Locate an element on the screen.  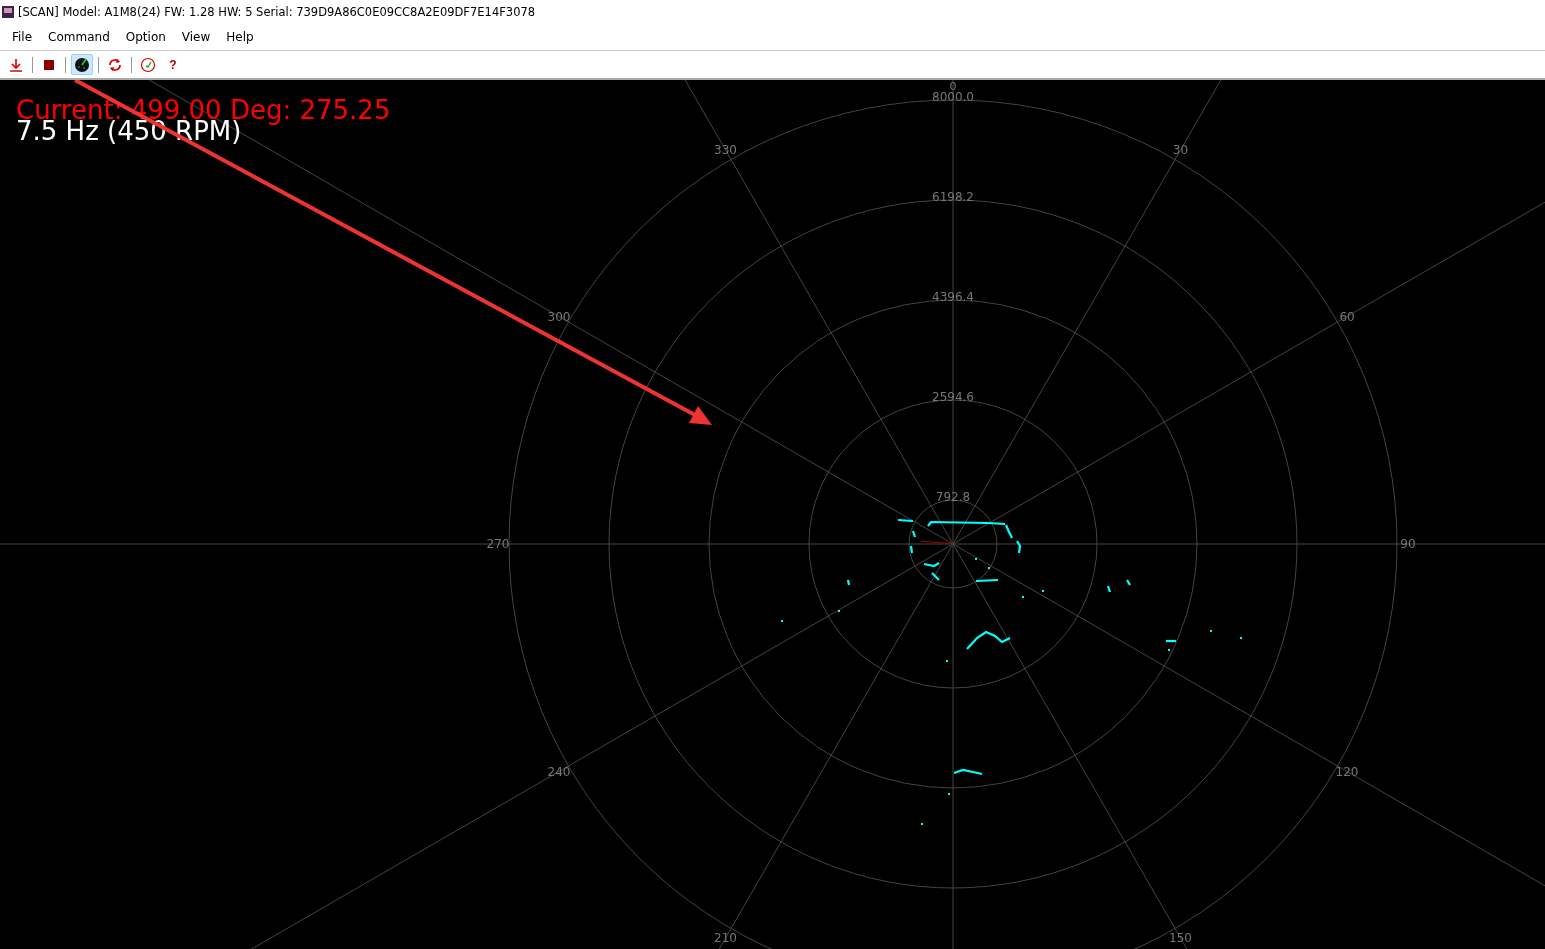
angle-label: 270 is located at coordinates (498, 544).